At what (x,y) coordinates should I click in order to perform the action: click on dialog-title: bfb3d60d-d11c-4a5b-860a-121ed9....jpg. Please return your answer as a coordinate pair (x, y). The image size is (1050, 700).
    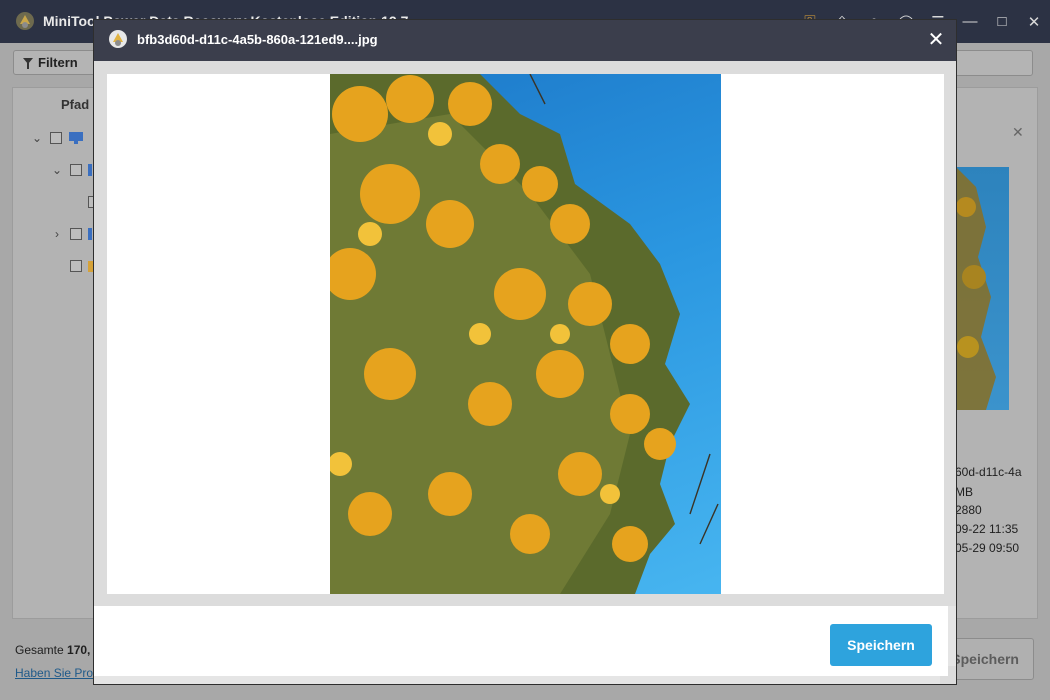
    Looking at the image, I should click on (257, 39).